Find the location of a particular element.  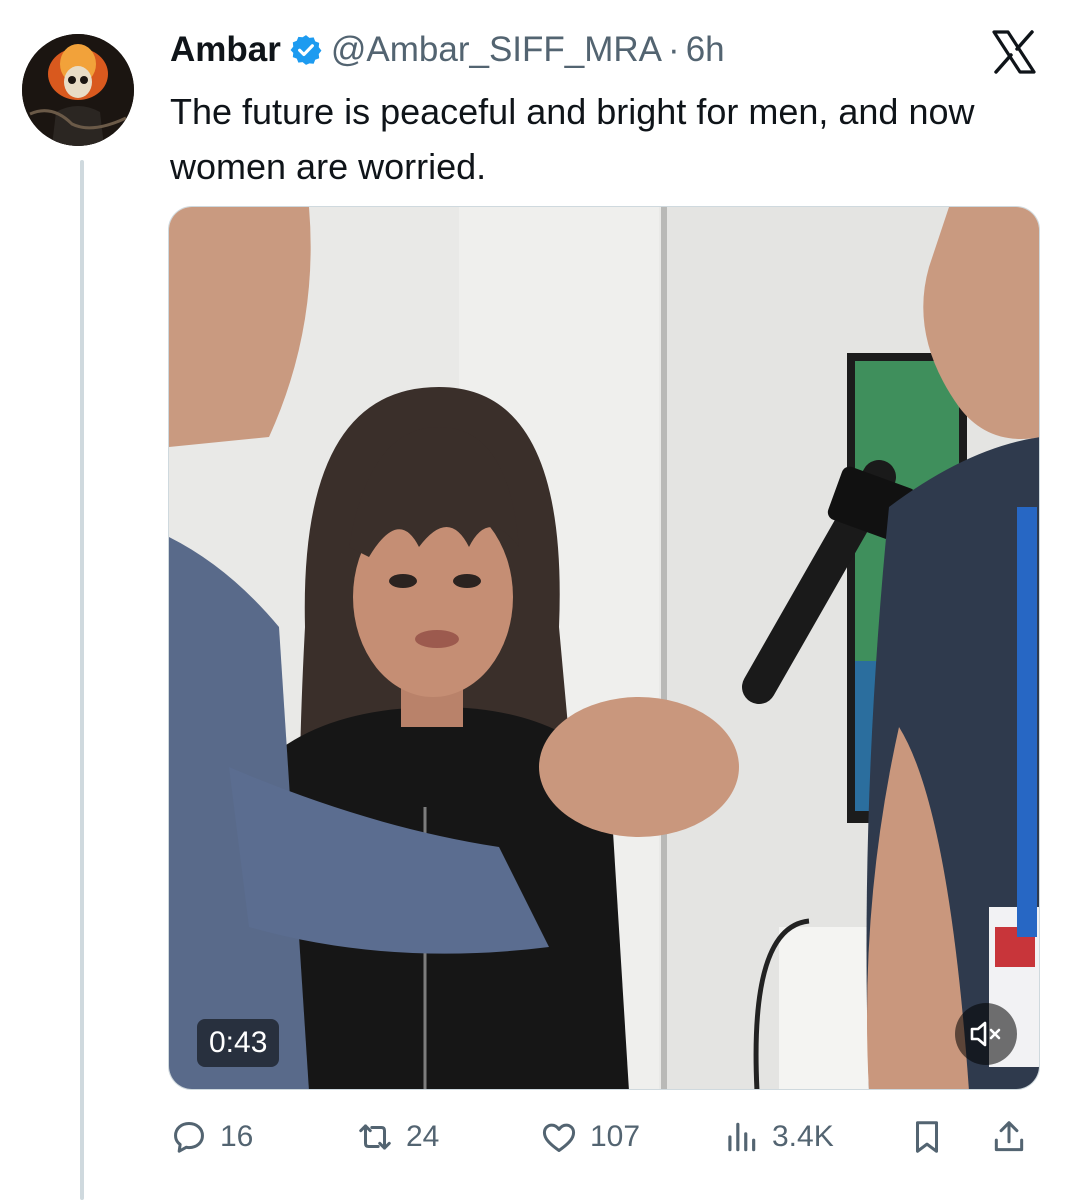

view-count: 3.4K is located at coordinates (803, 1136).